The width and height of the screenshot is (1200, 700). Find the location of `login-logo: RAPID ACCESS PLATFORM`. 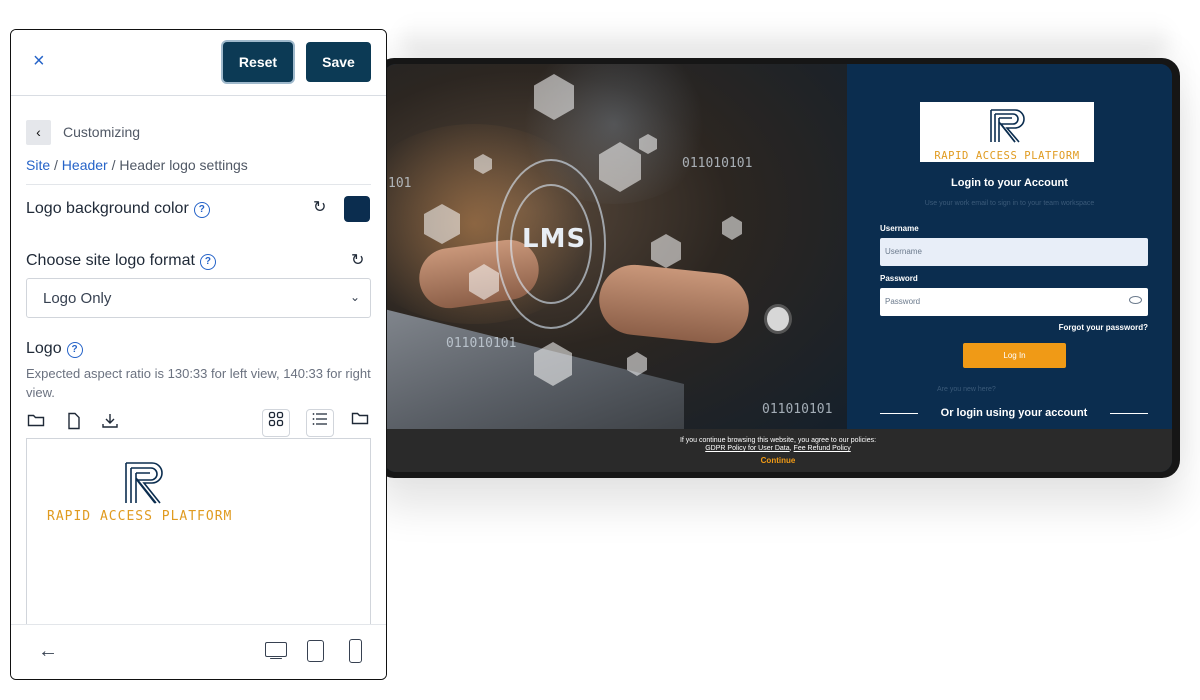

login-logo: RAPID ACCESS PLATFORM is located at coordinates (1007, 132).